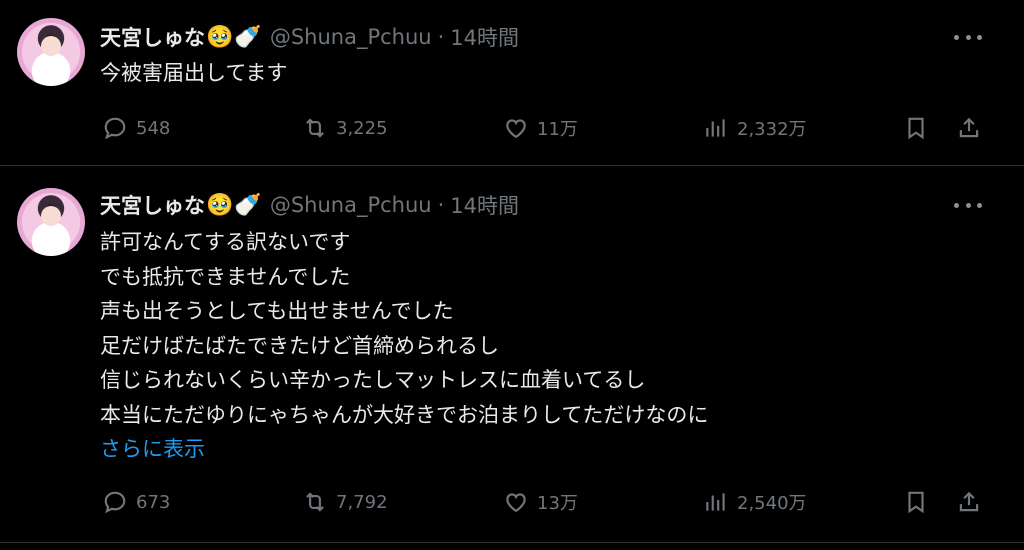 The image size is (1024, 550). What do you see at coordinates (225, 242) in the screenshot?
I see `tweet-text-line: 許可なんてする訳ないです` at bounding box center [225, 242].